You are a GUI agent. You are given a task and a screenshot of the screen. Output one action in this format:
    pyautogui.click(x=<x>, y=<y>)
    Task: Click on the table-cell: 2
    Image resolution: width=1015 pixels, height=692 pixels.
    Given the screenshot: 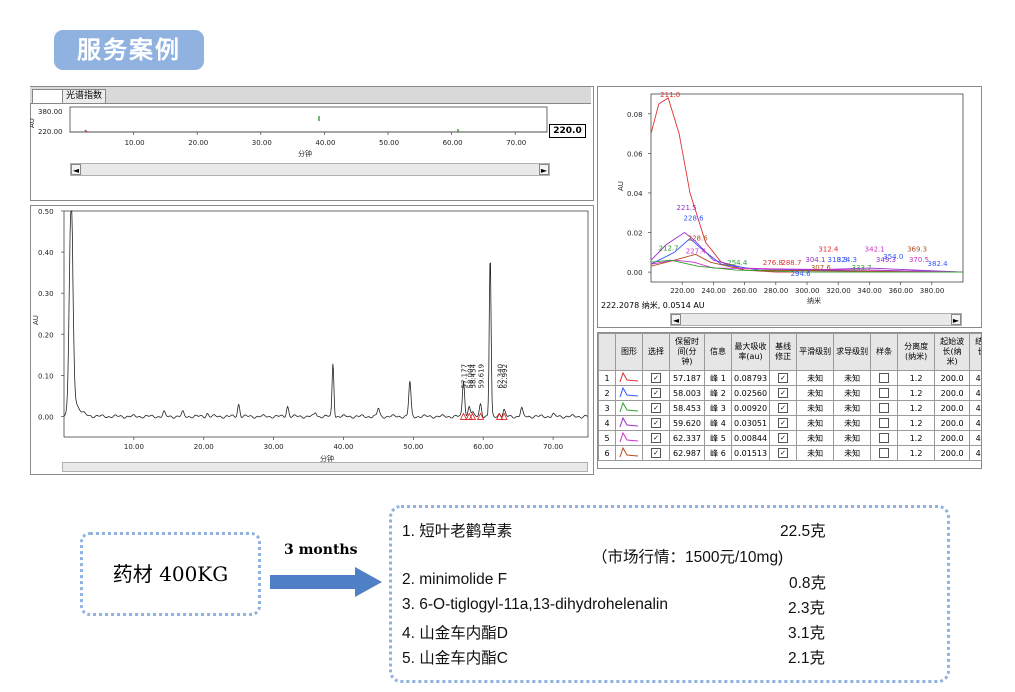 What is the action you would take?
    pyautogui.click(x=607, y=393)
    